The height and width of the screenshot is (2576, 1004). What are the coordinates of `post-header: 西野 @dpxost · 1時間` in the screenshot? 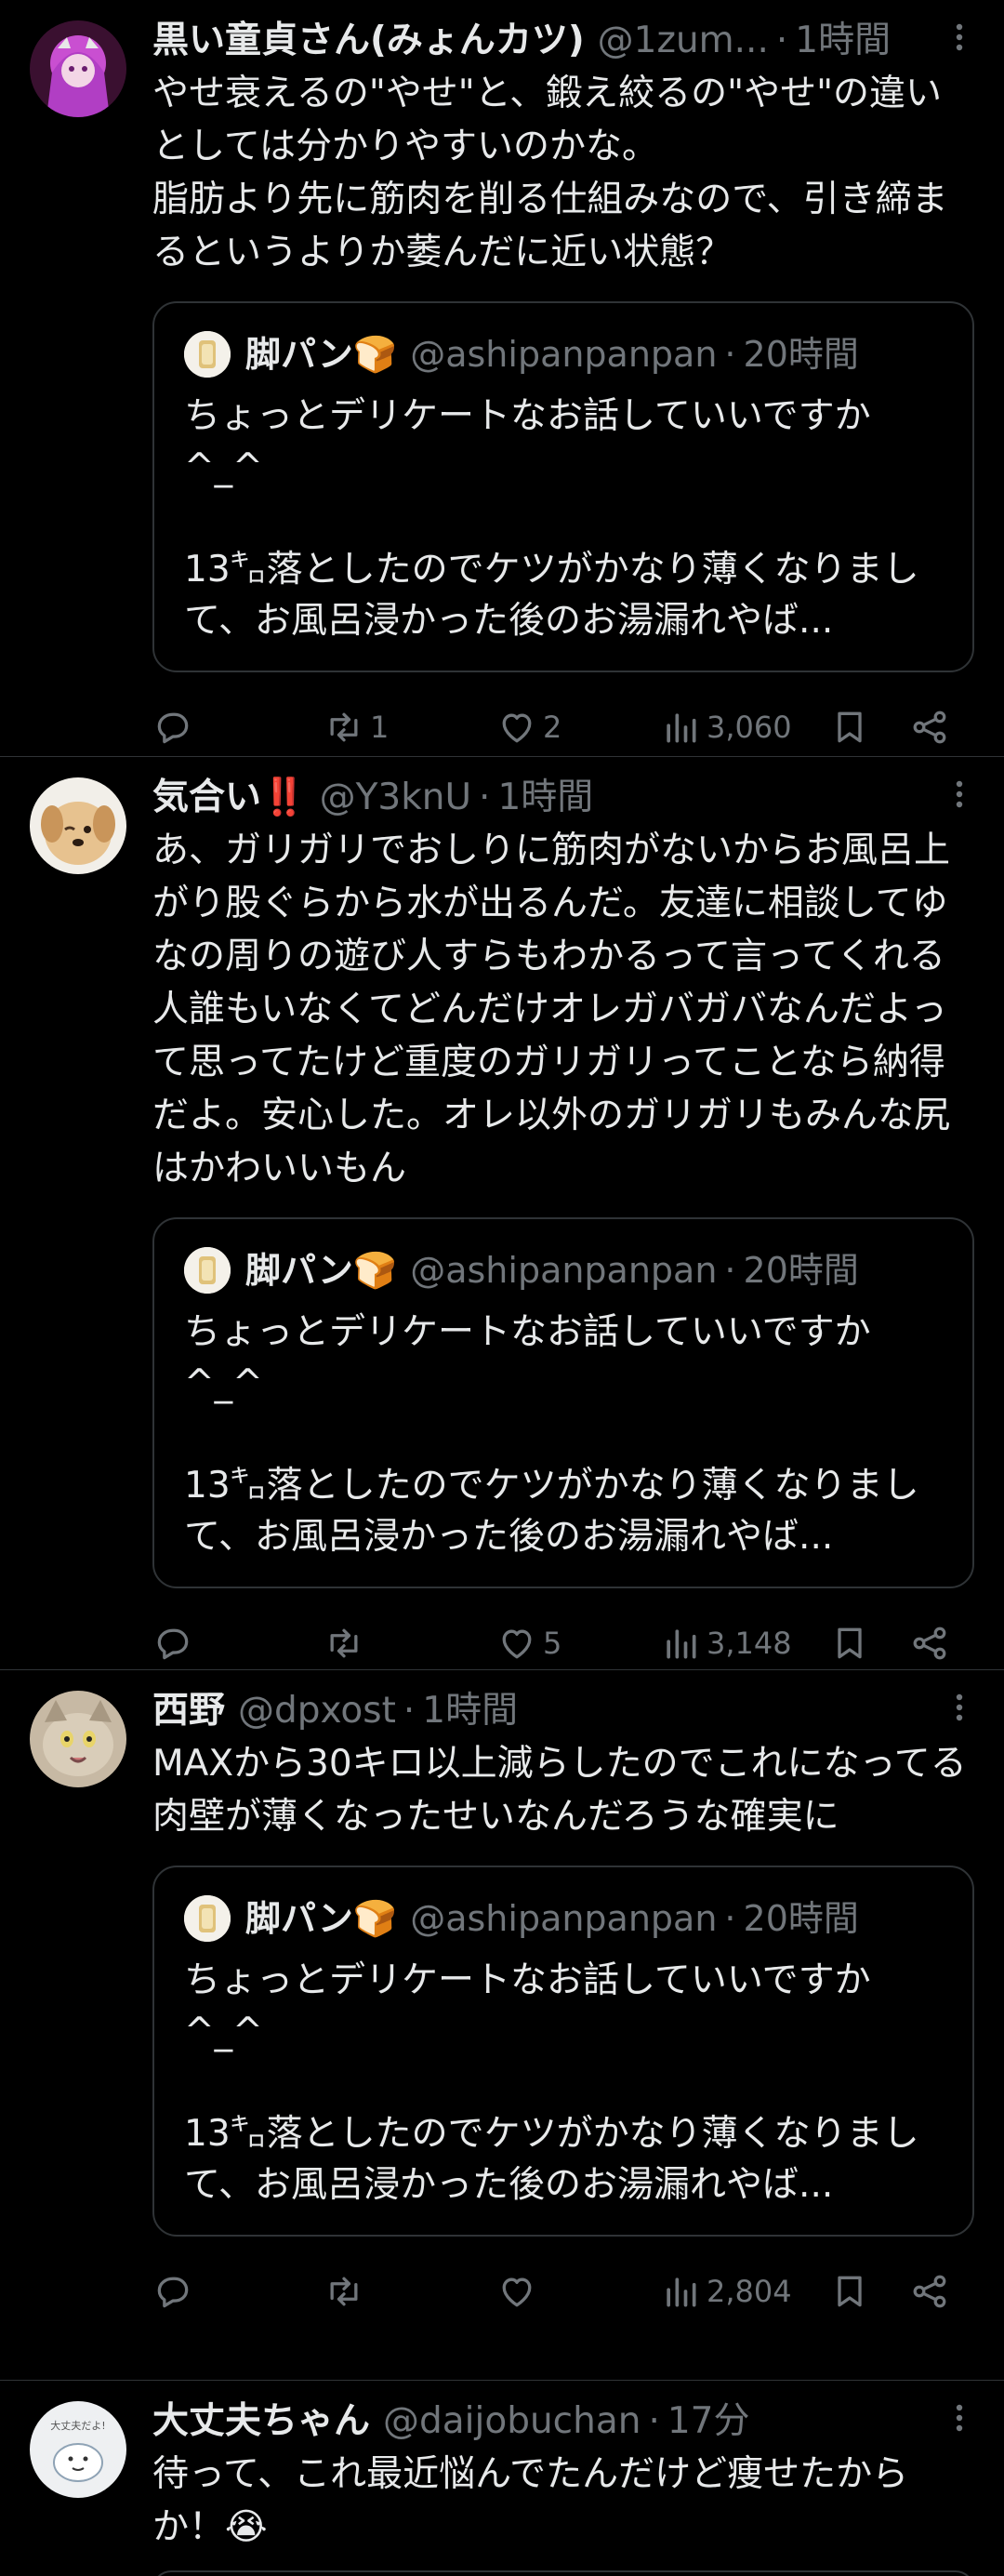 It's located at (564, 1711).